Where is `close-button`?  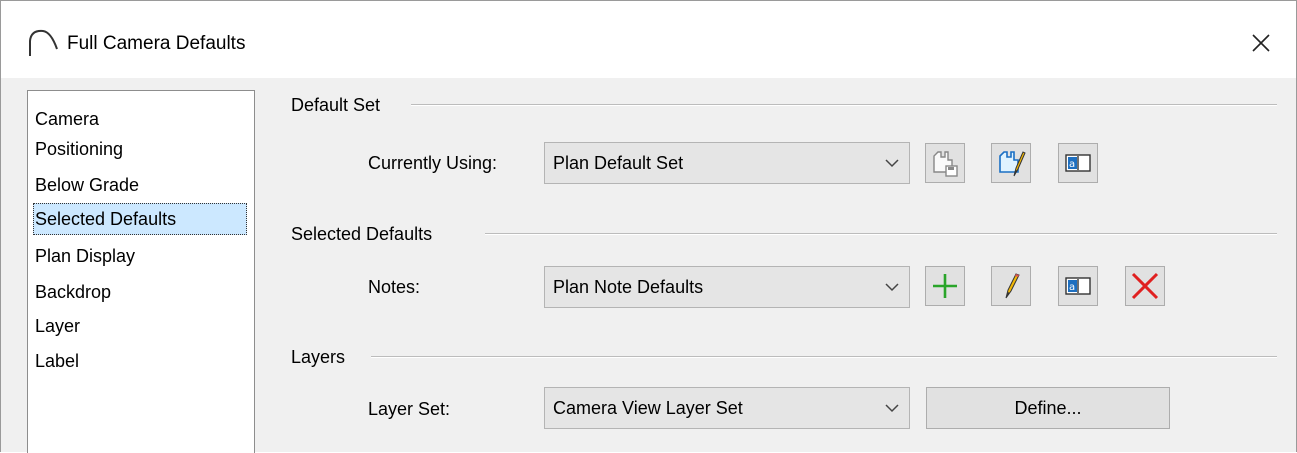 close-button is located at coordinates (1261, 43).